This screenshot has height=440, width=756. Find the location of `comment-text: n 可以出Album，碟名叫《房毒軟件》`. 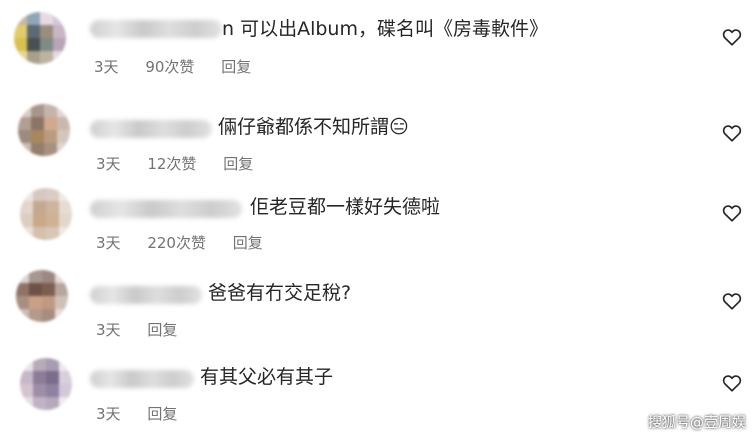

comment-text: n 可以出Album，碟名叫《房毒軟件》 is located at coordinates (385, 29).